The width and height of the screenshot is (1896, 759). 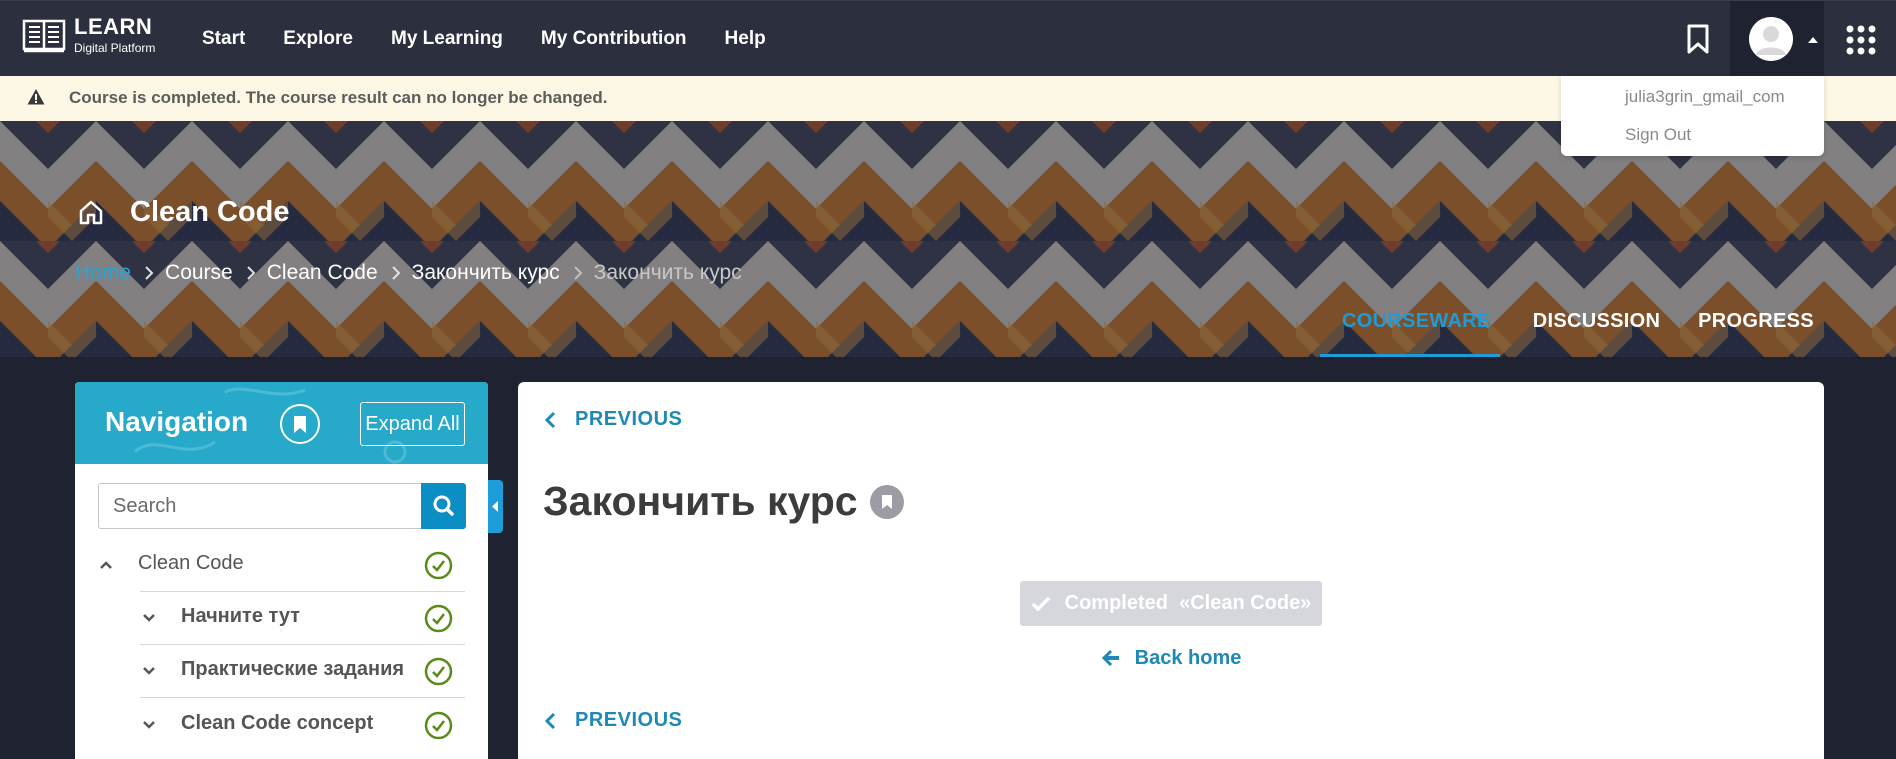 I want to click on user-silhouette-icon, so click(x=1771, y=39).